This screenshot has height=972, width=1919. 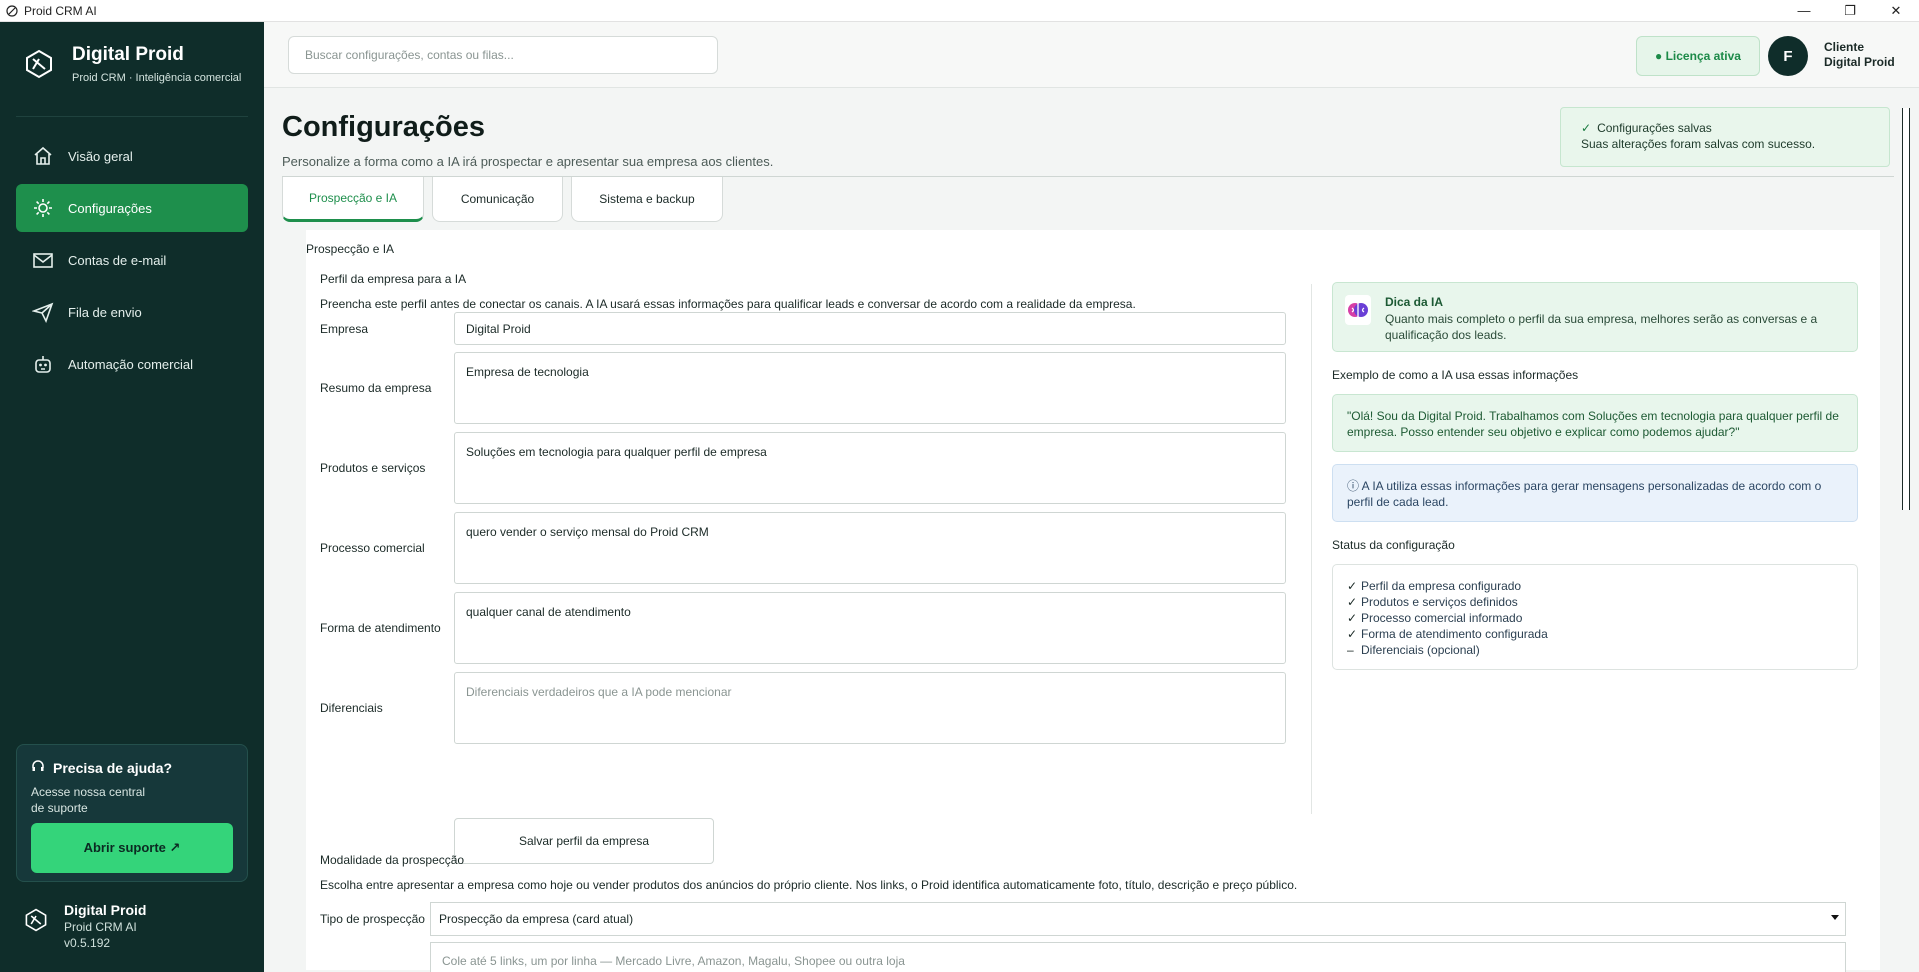 What do you see at coordinates (1420, 650) in the screenshot?
I see `status-item-text: Diferenciais (opcional)` at bounding box center [1420, 650].